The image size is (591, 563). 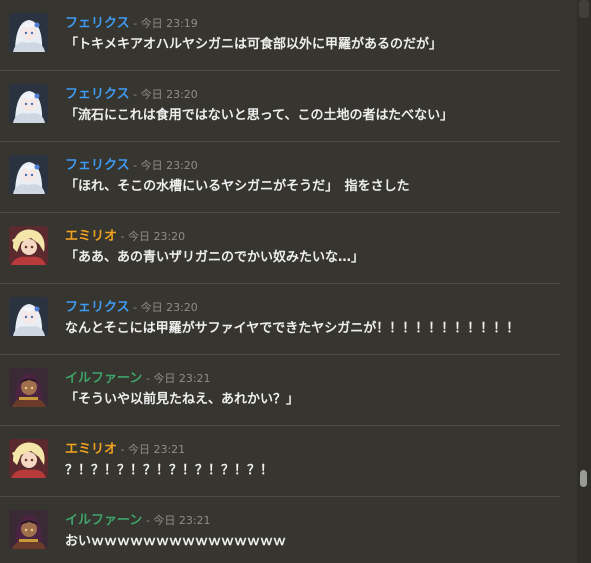 What do you see at coordinates (583, 478) in the screenshot?
I see `scrollbar-thumb` at bounding box center [583, 478].